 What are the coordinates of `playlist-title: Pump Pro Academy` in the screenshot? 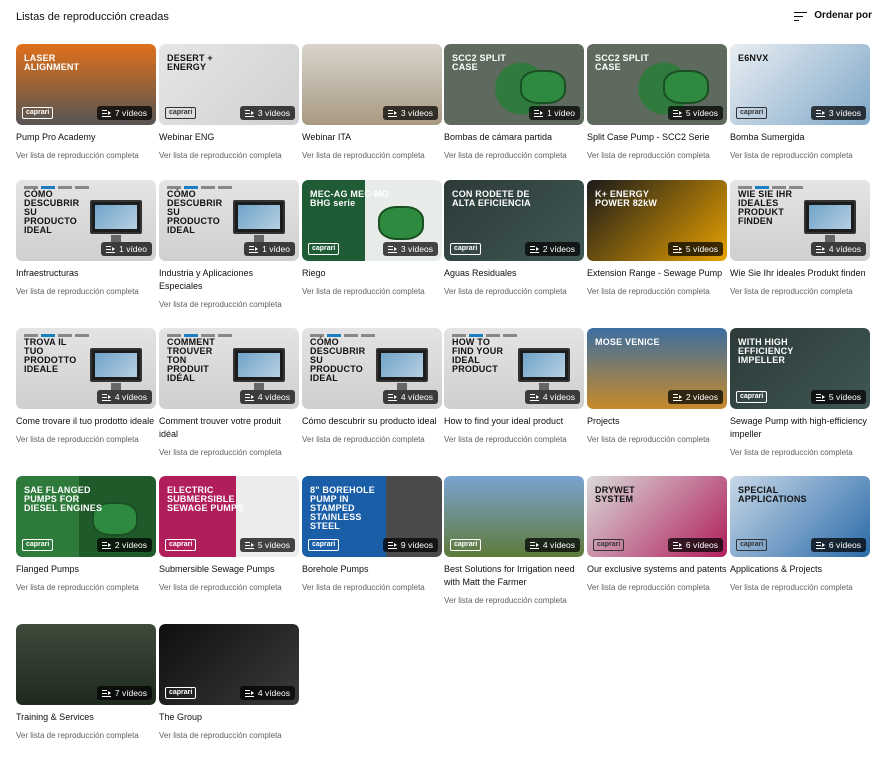 It's located at (86, 137).